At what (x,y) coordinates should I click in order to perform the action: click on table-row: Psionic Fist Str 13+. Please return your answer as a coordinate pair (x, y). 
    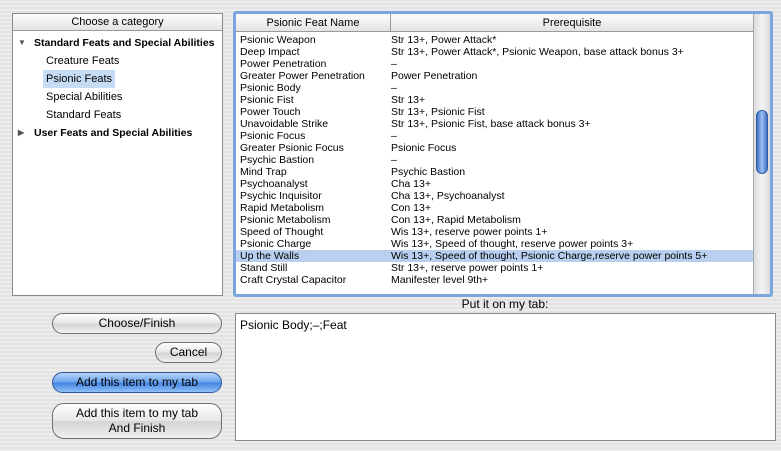
    Looking at the image, I should click on (494, 100).